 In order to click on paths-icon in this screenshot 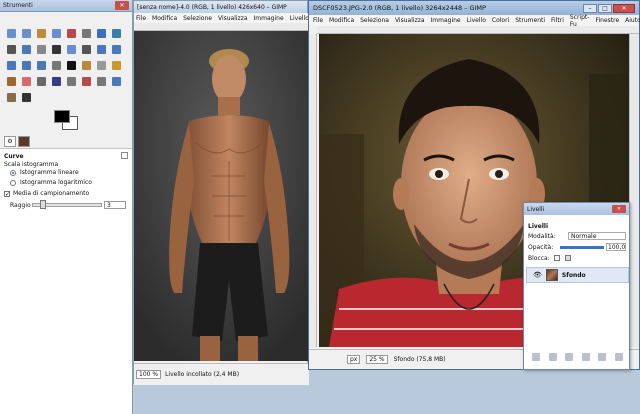, I will do `click(116, 33)`.